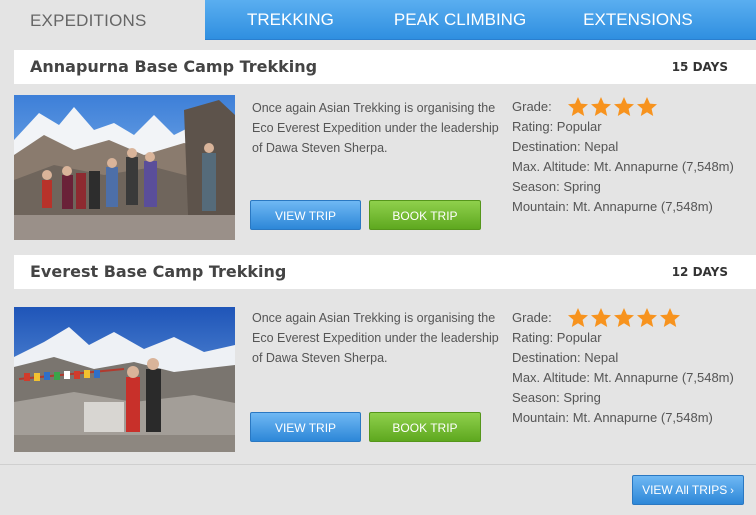 This screenshot has height=515, width=756. What do you see at coordinates (173, 66) in the screenshot?
I see `trip-title: Annapurna Base Camp Trekking` at bounding box center [173, 66].